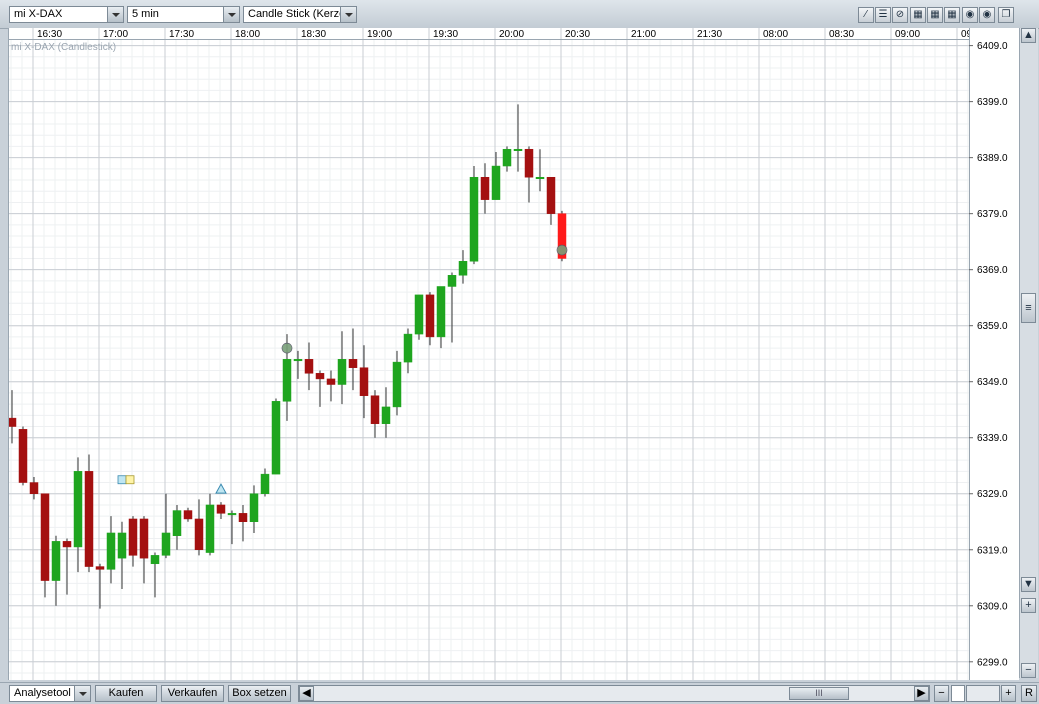 The image size is (1039, 704). I want to click on horizontal-scroll-thumb: III, so click(819, 693).